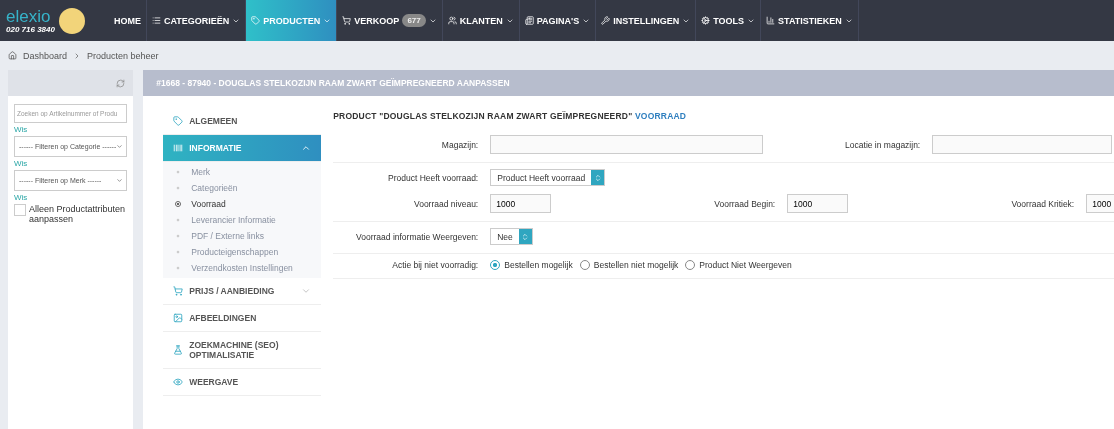 This screenshot has width=1114, height=429. Describe the element at coordinates (121, 83) in the screenshot. I see `refresh-icon` at that location.